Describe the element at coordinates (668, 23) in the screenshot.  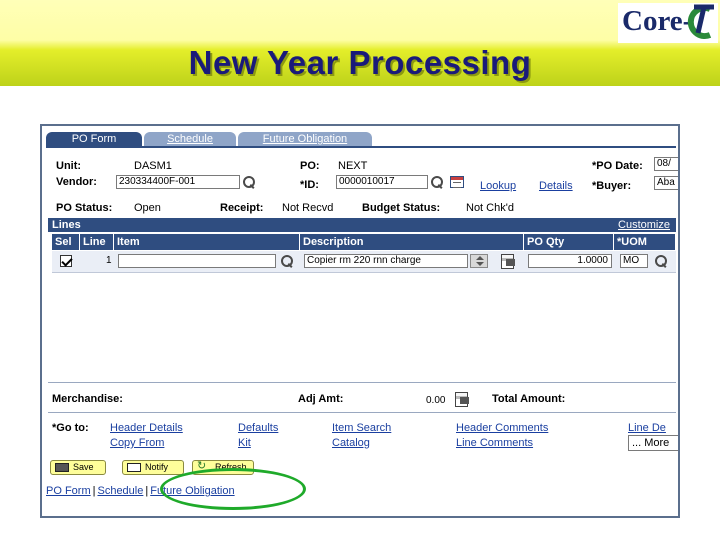
I see `core-ct-logo: Core- CT` at that location.